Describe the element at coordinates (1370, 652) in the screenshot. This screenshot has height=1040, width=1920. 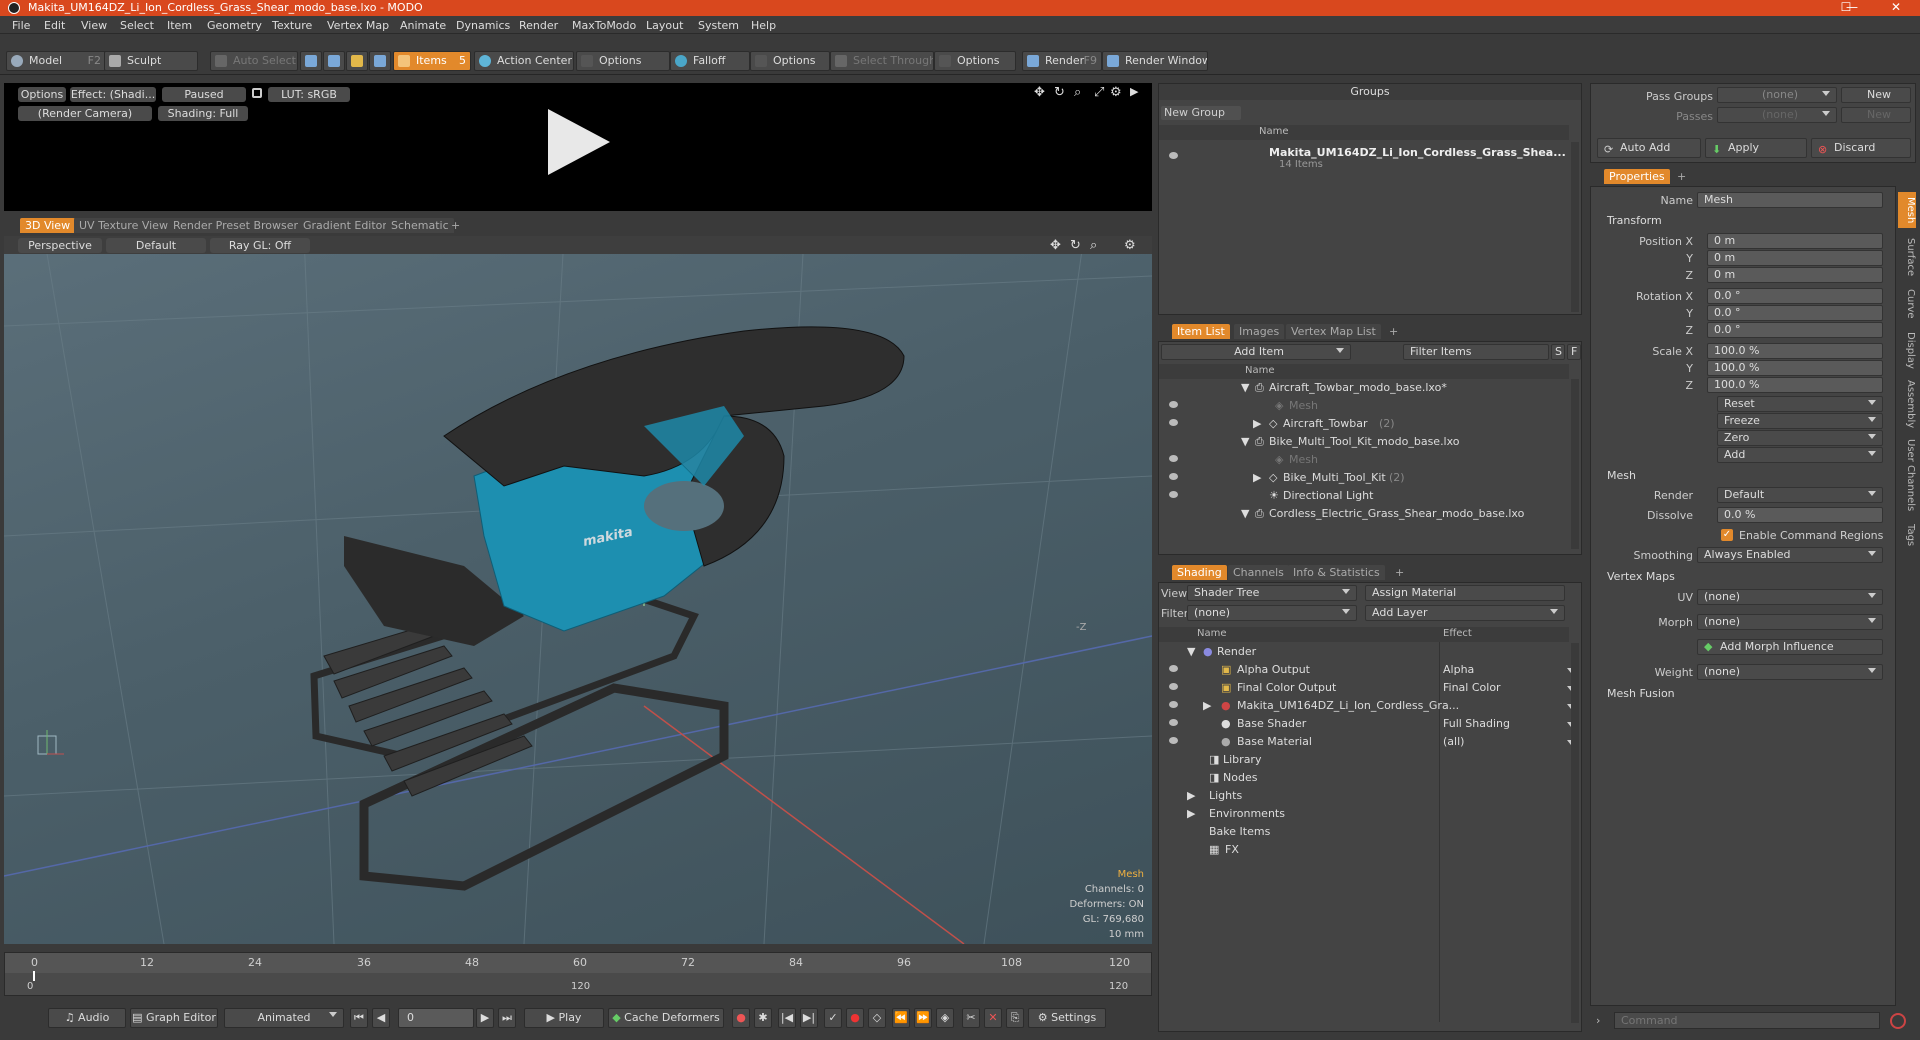
I see `shader-row: ▼ ● Render` at that location.